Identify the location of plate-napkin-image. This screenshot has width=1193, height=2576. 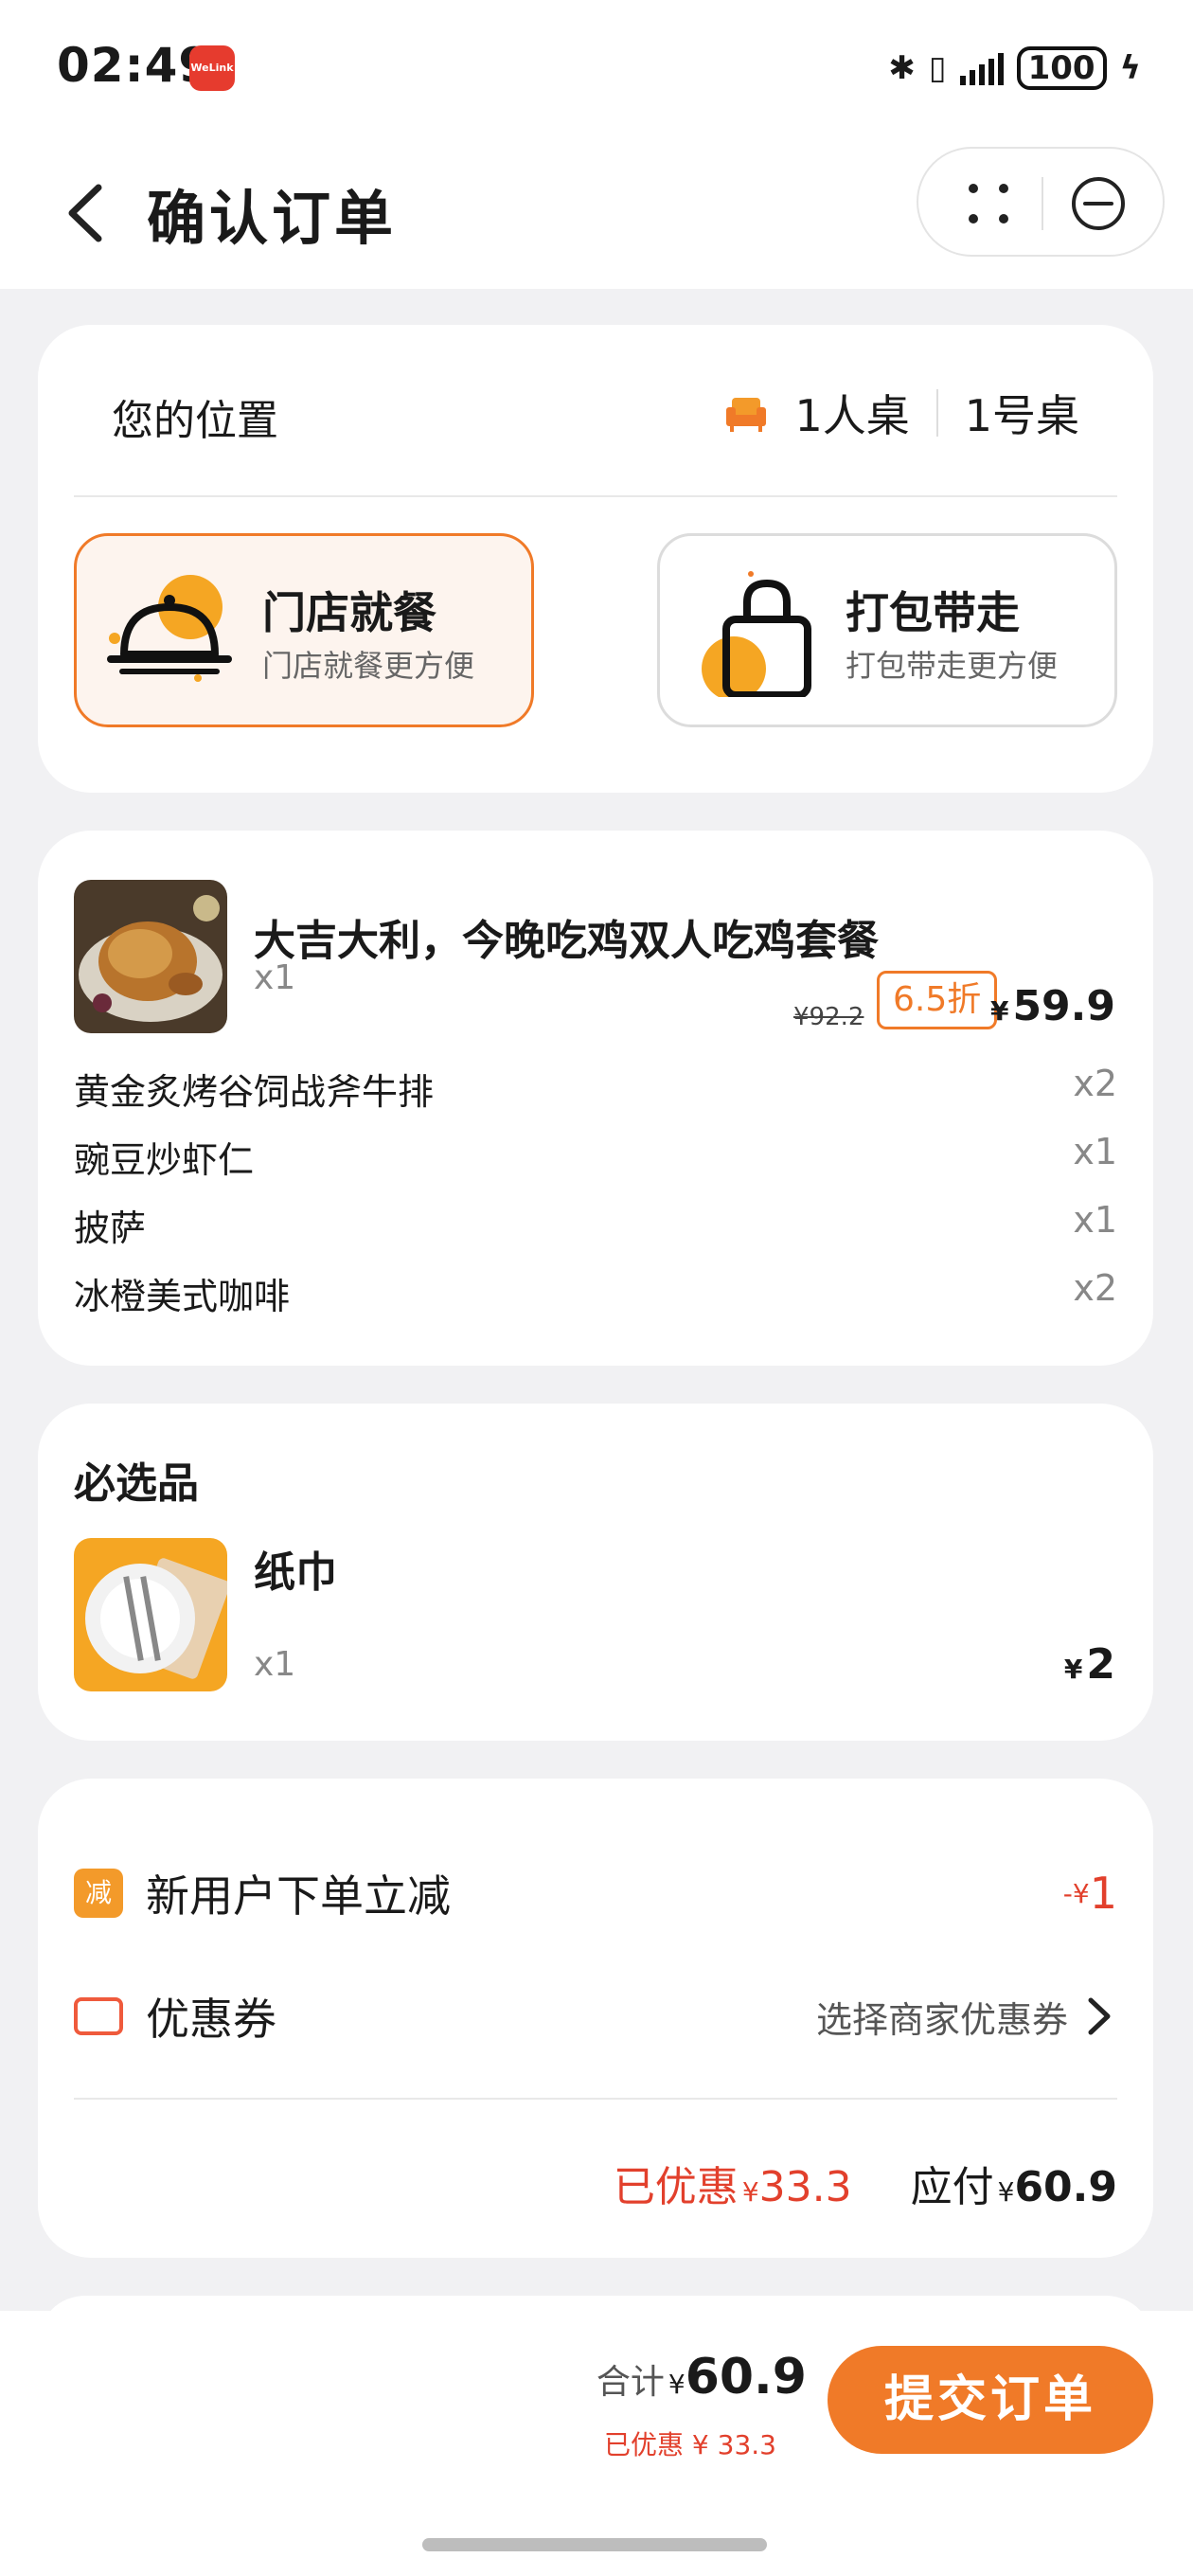
(150, 1614).